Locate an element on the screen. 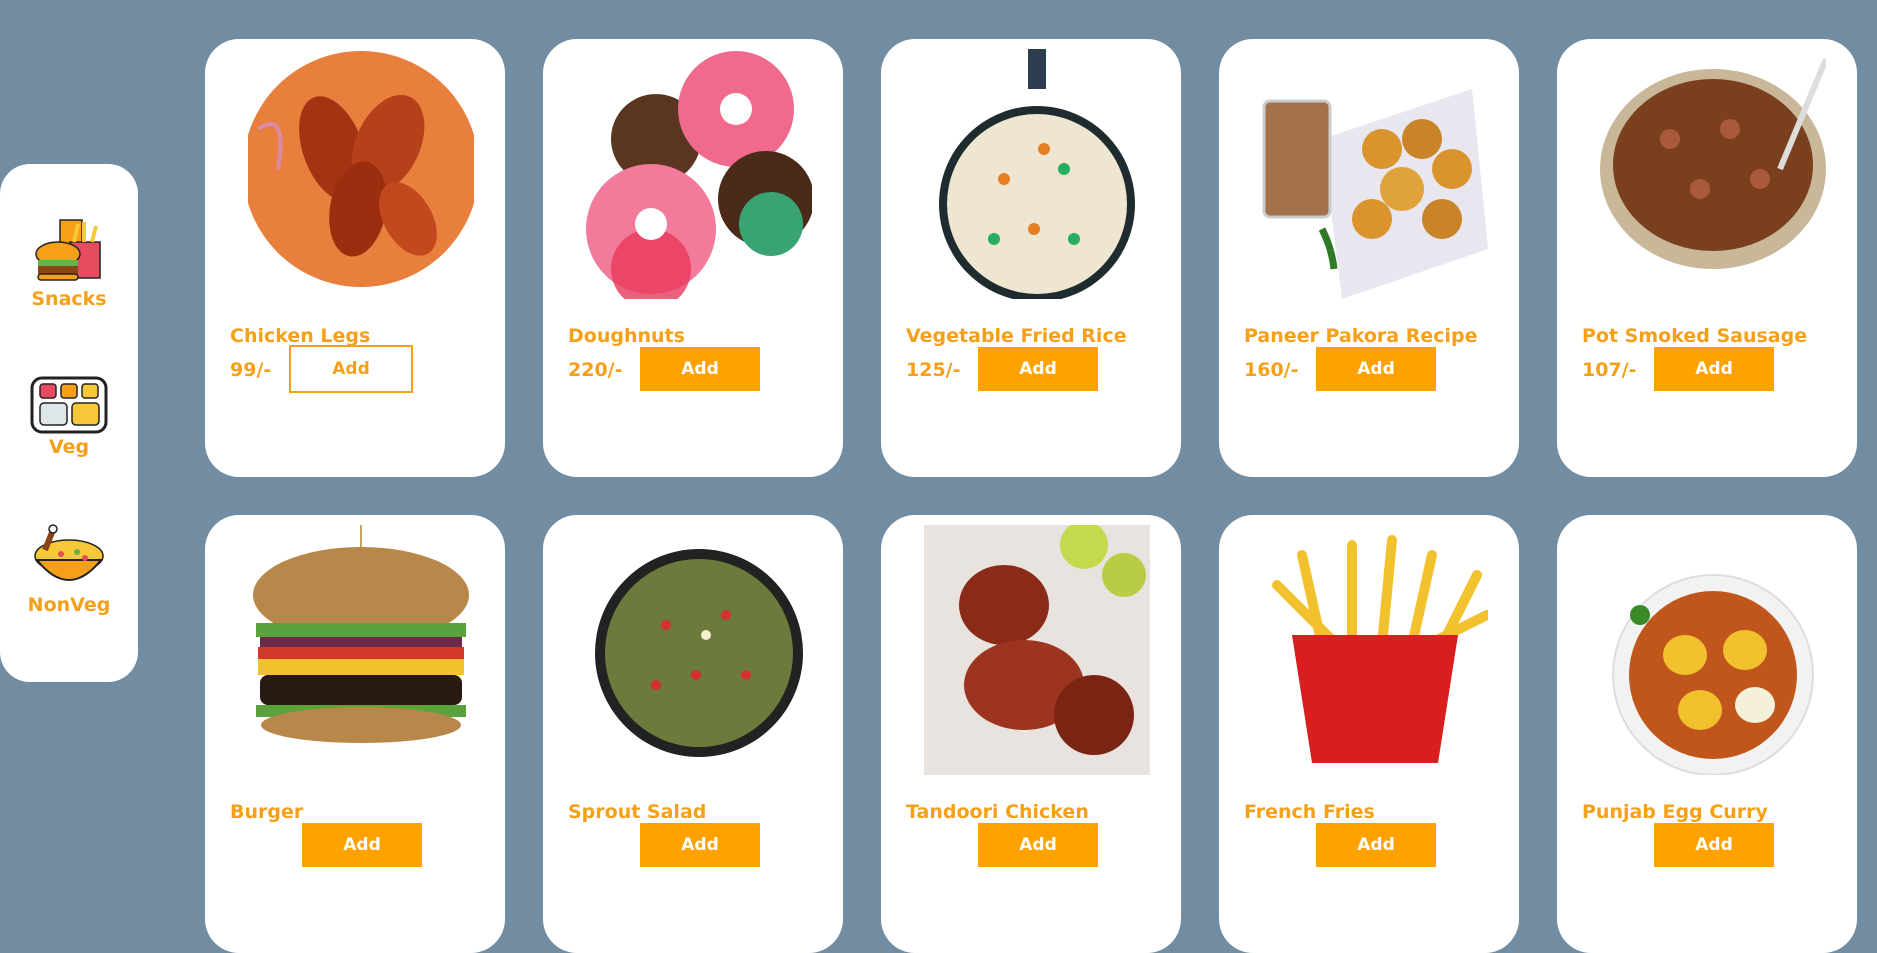 This screenshot has width=1877, height=953. product-name: French Fries is located at coordinates (1309, 812).